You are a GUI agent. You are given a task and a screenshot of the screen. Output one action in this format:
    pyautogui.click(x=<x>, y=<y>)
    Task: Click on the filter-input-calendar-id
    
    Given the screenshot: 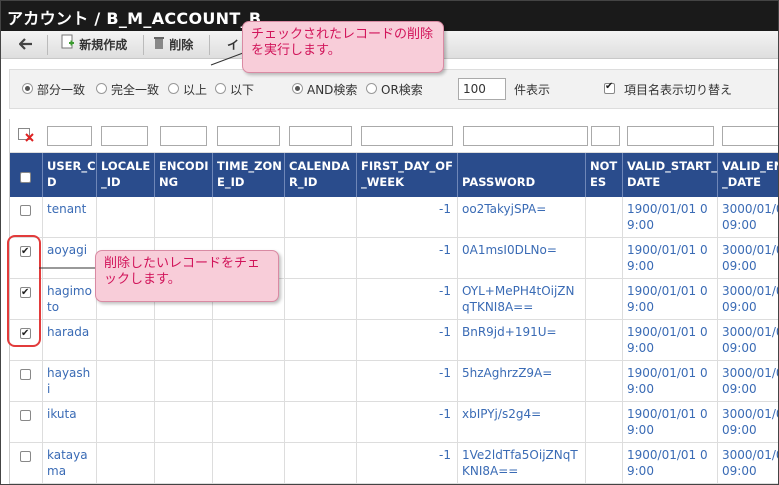 What is the action you would take?
    pyautogui.click(x=320, y=136)
    